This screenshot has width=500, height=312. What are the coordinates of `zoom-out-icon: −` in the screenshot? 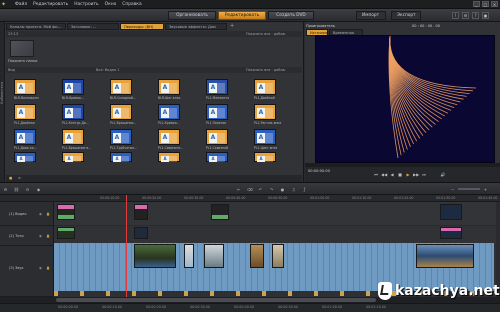 It's located at (452, 189).